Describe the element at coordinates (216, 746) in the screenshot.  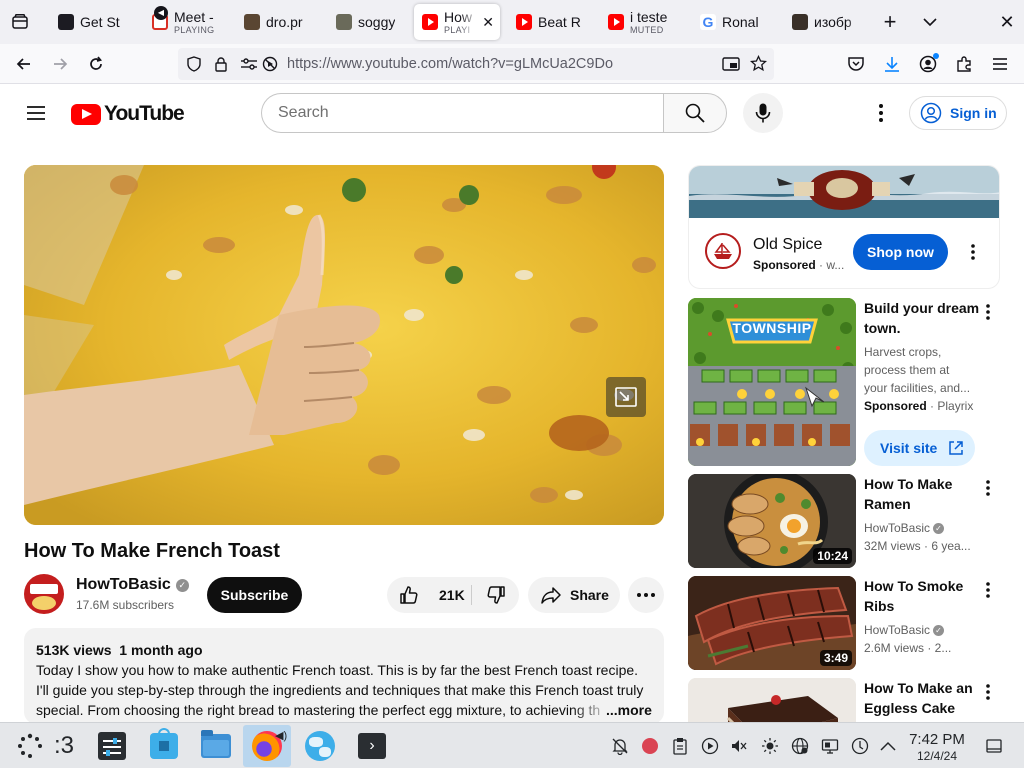
I see `task-file-manager` at that location.